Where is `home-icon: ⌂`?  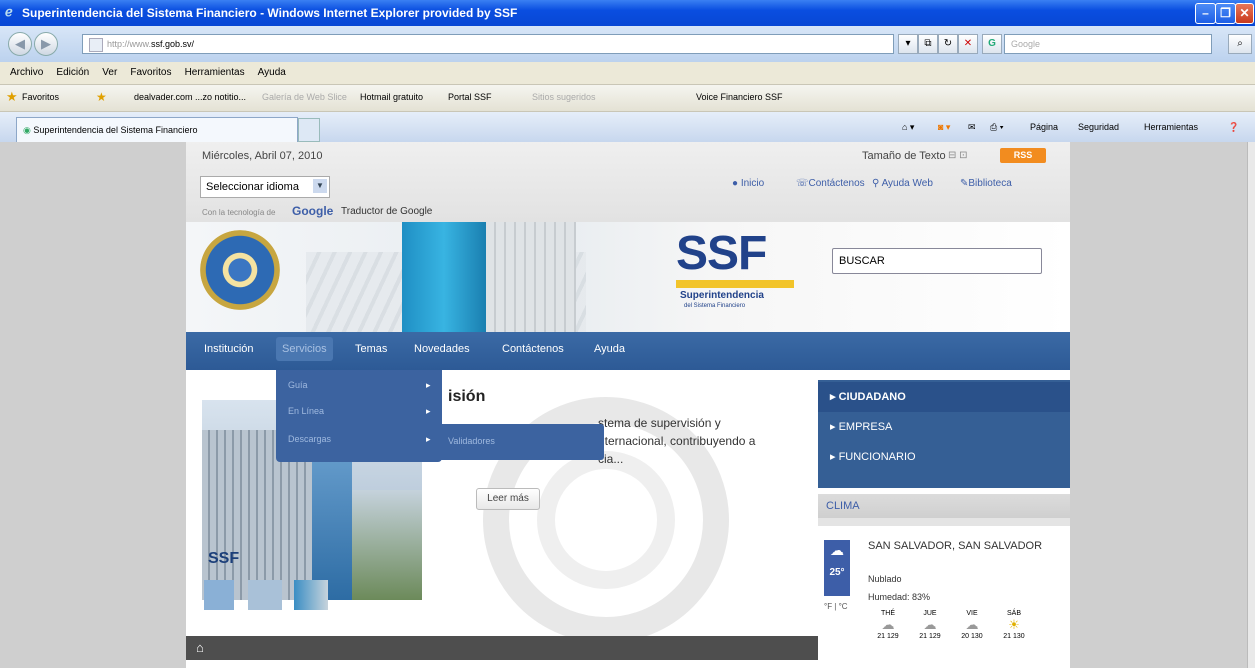 home-icon: ⌂ is located at coordinates (200, 647).